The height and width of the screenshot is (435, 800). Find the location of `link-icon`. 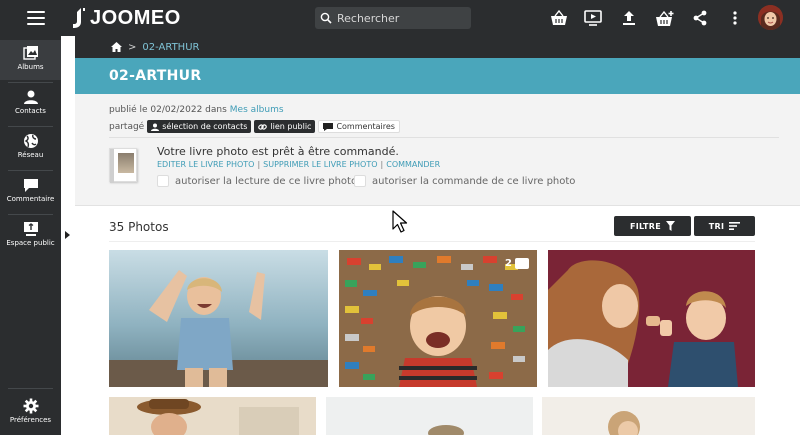

link-icon is located at coordinates (263, 126).